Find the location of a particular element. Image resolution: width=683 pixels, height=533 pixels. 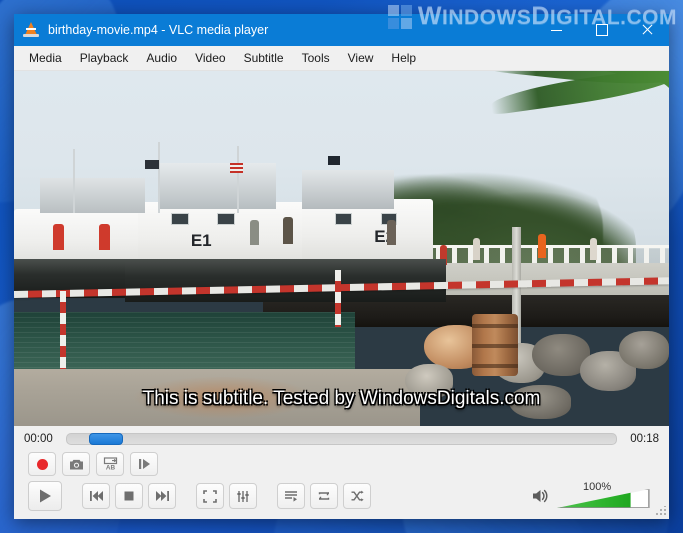

stop-button is located at coordinates (129, 496).